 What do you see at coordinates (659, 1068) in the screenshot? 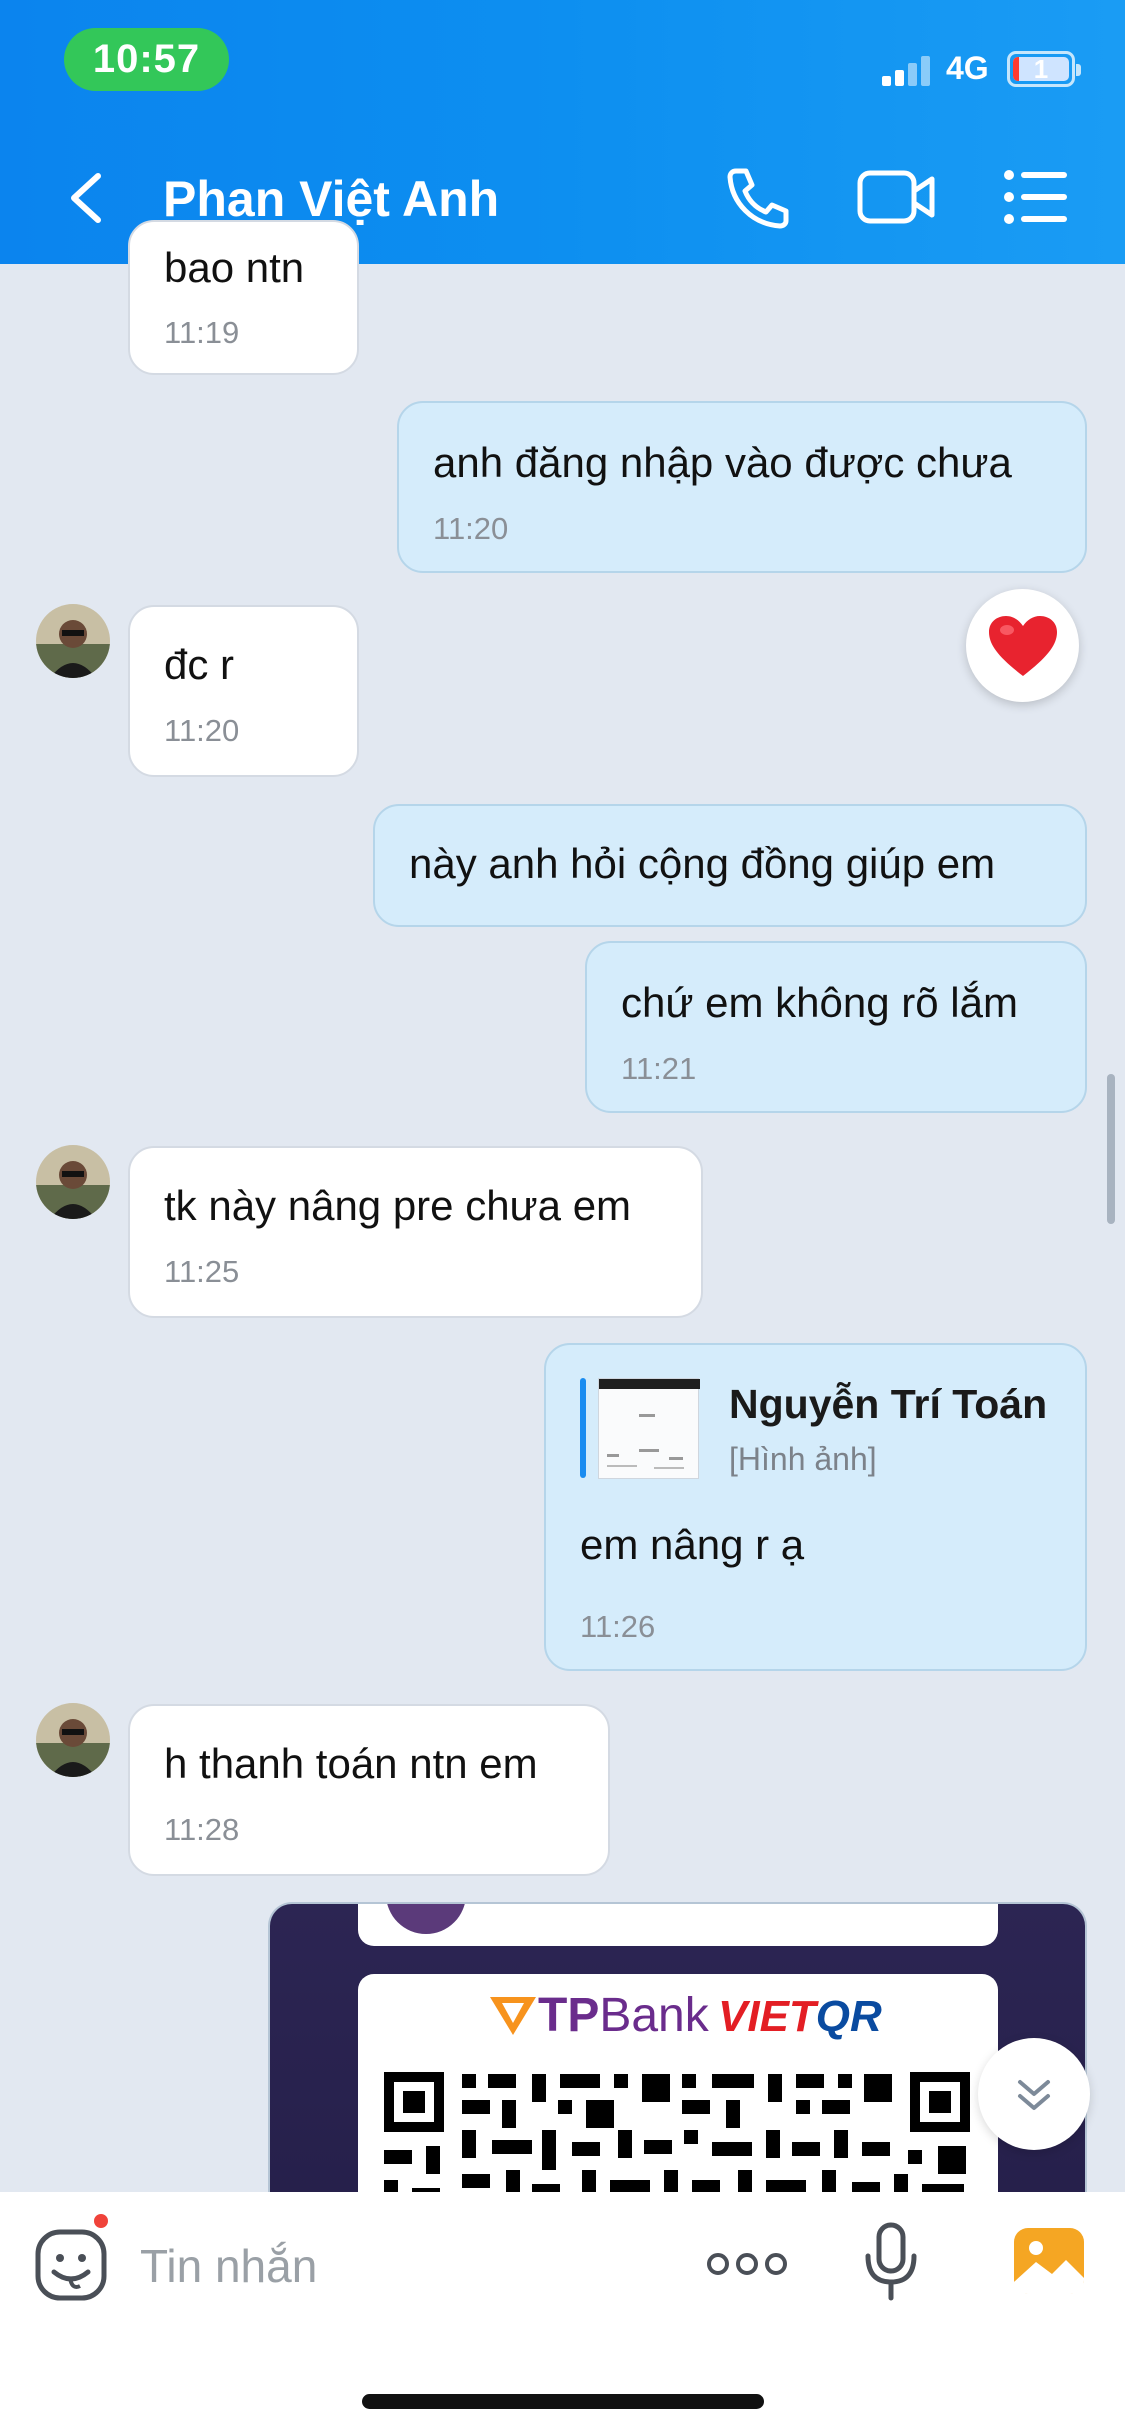
I see `message-time: 11:21` at bounding box center [659, 1068].